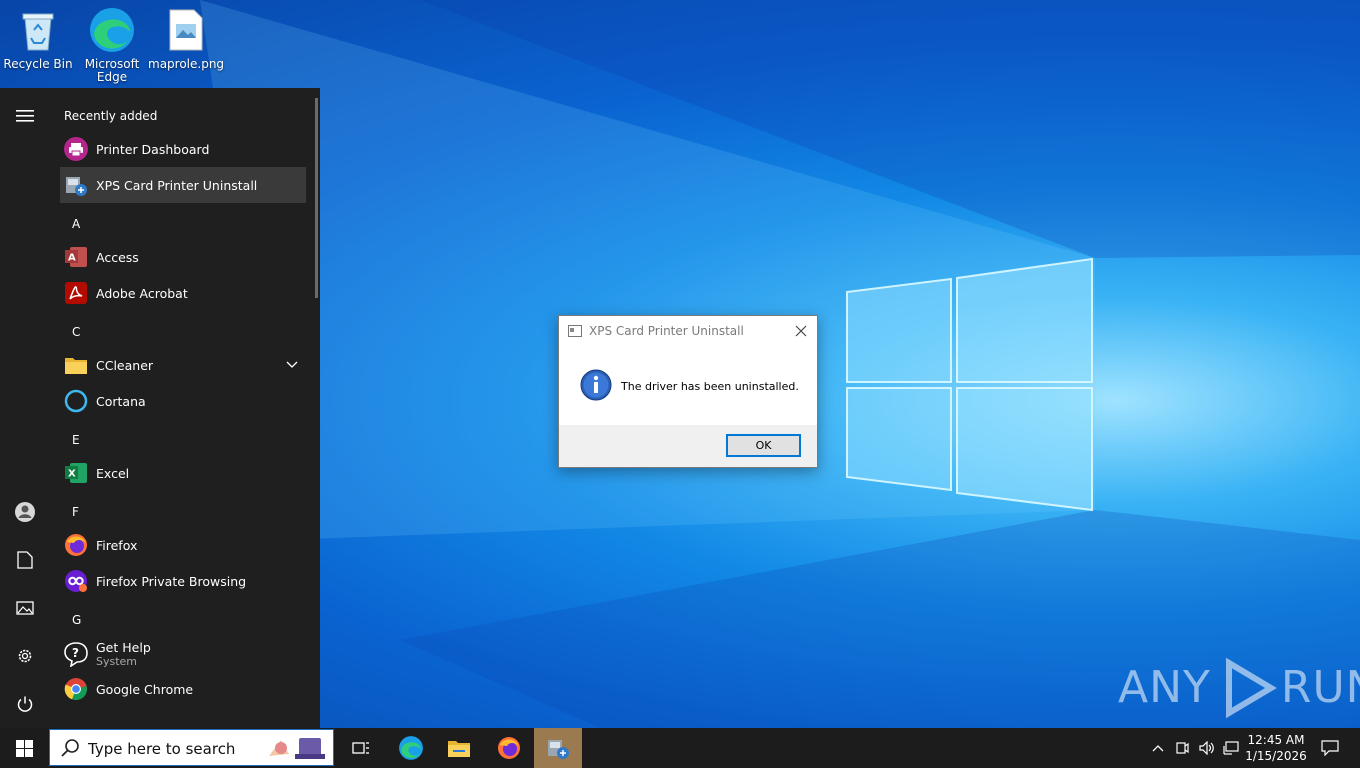 The height and width of the screenshot is (768, 1360). Describe the element at coordinates (38, 30) in the screenshot. I see `recycle-bin-icon` at that location.